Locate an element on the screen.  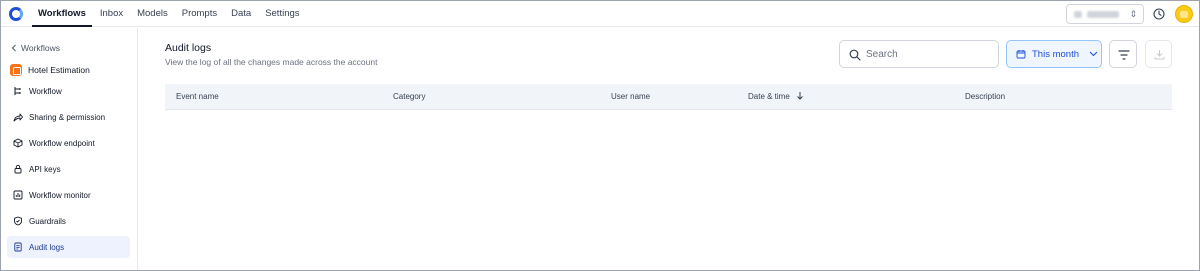
column-header-date-time-label: Date & time is located at coordinates (769, 96).